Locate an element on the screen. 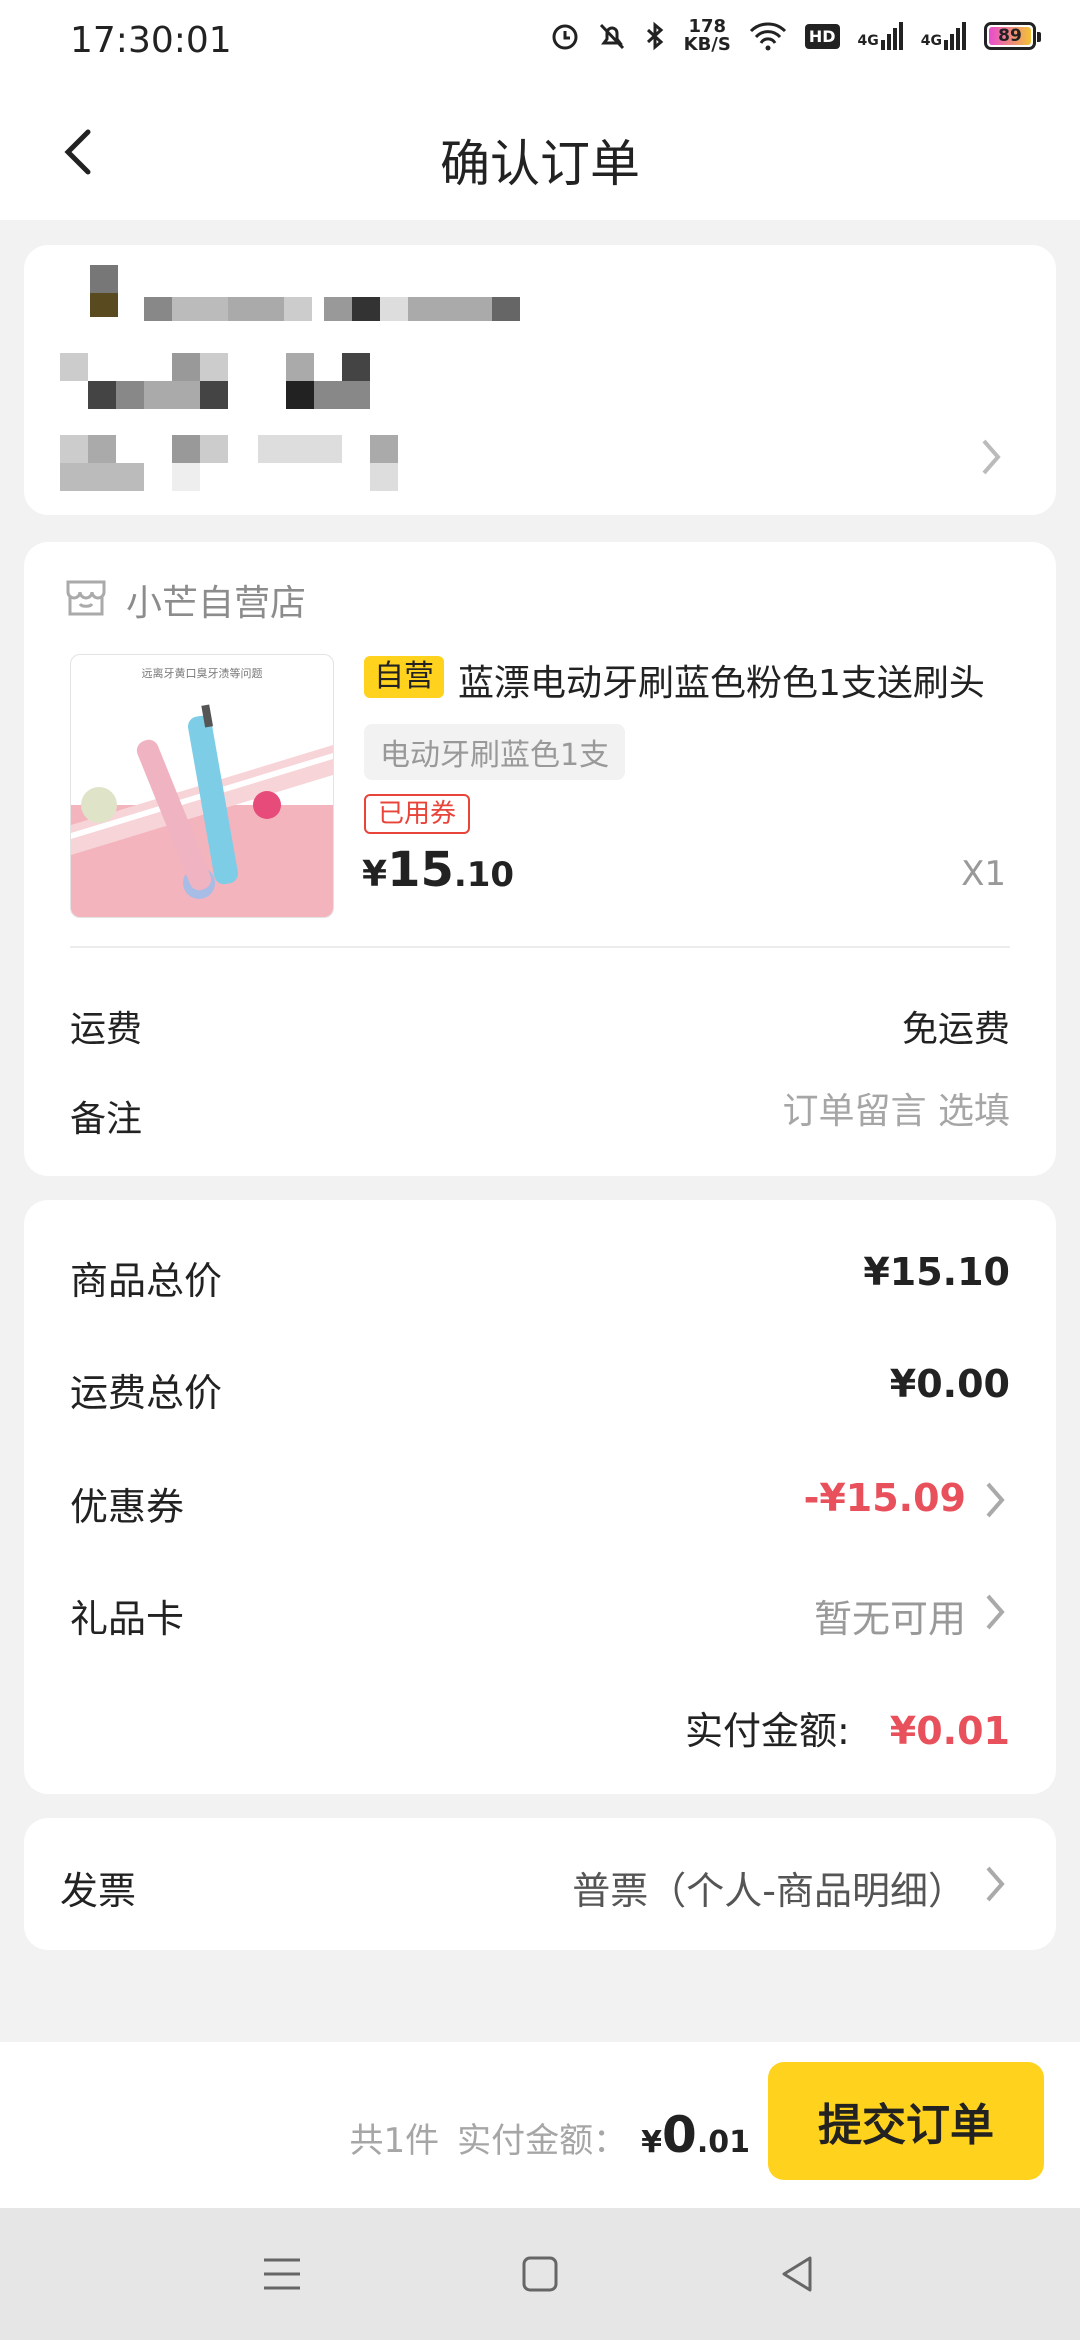 This screenshot has width=1080, height=2340. signal-icon: 4G is located at coordinates (880, 36).